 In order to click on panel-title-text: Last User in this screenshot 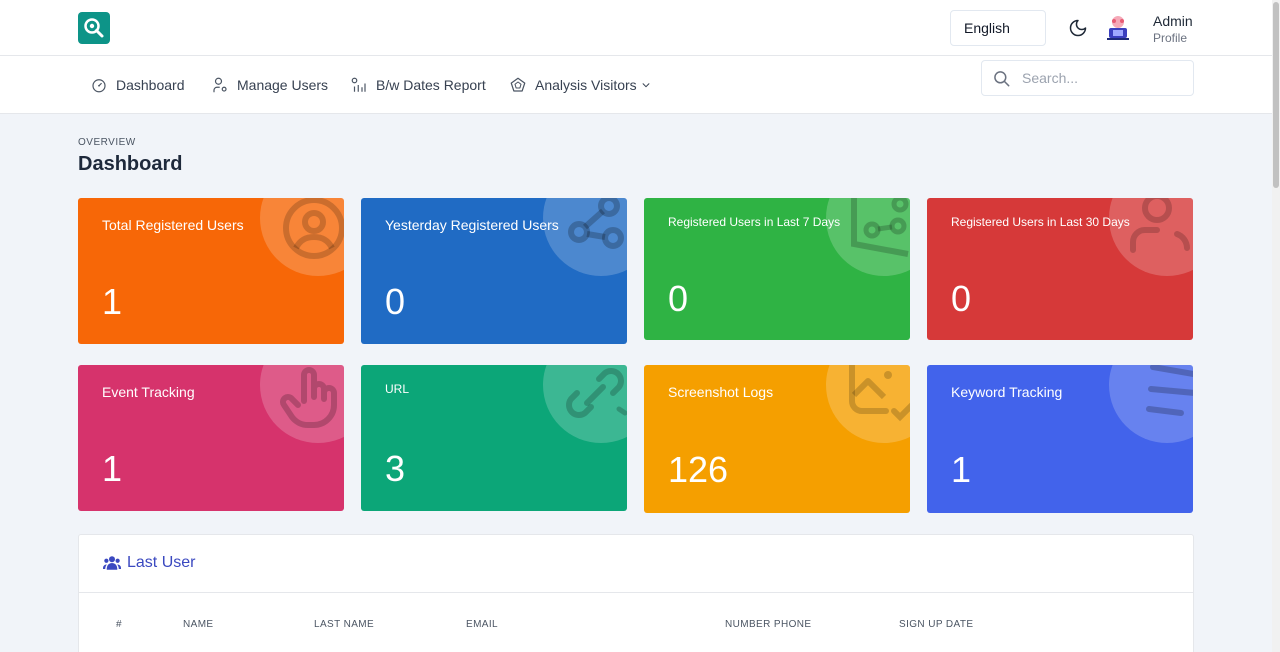, I will do `click(161, 562)`.